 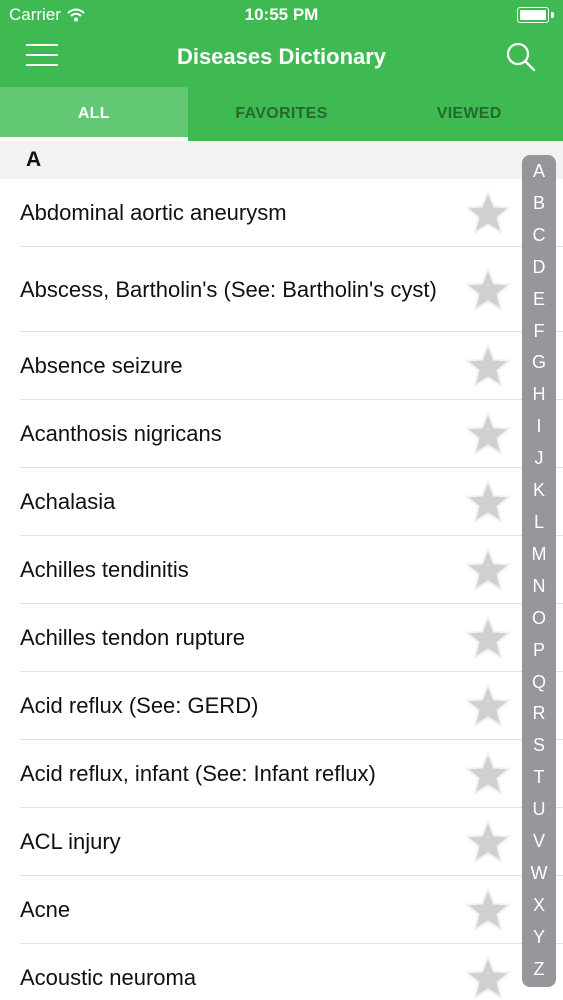 What do you see at coordinates (281, 434) in the screenshot?
I see `list-item: Acanthosis nigricans` at bounding box center [281, 434].